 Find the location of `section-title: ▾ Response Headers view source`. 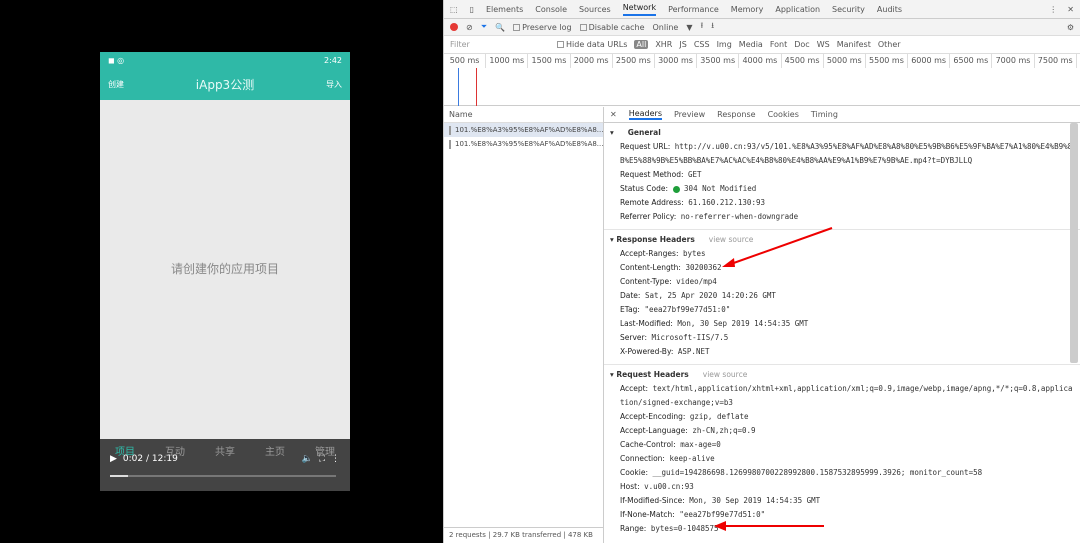

section-title: ▾ Response Headers view source is located at coordinates (842, 239).